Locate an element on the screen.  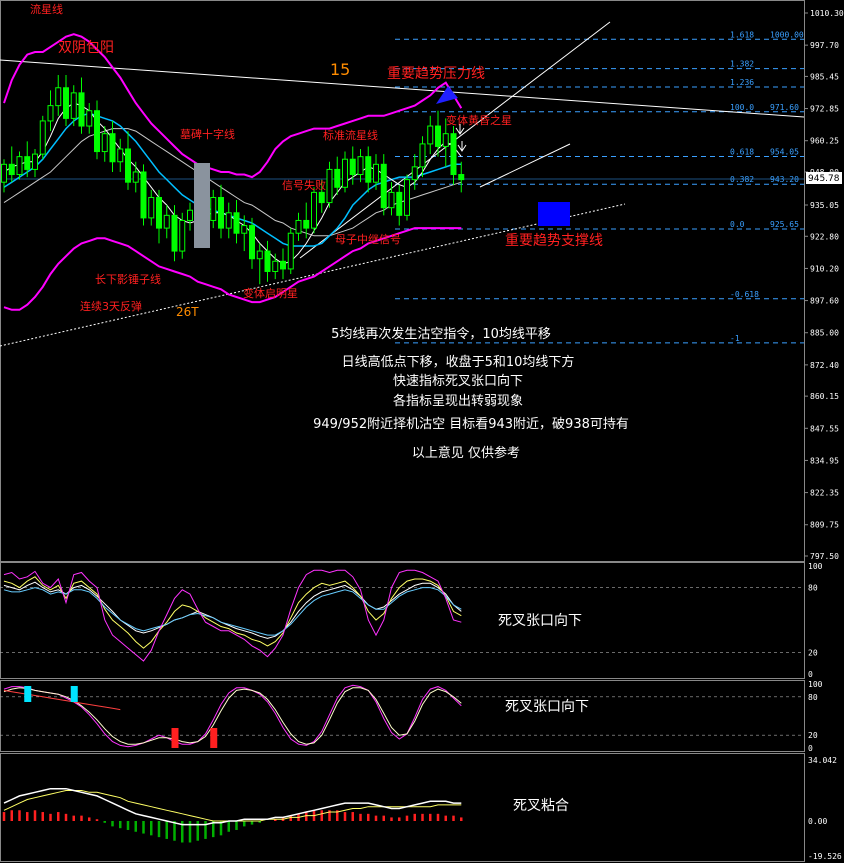
ann-morning-star: 变体启明星 is located at coordinates (270, 293).